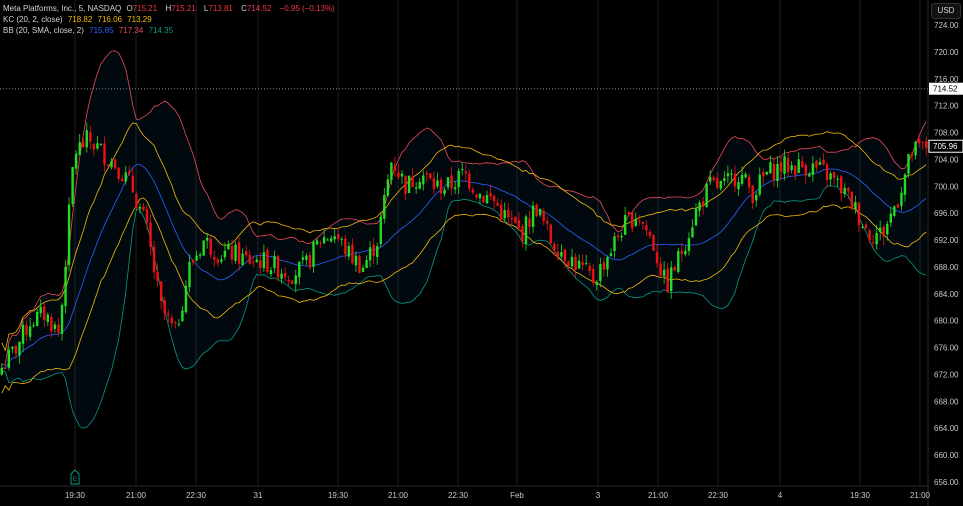 The width and height of the screenshot is (963, 506). Describe the element at coordinates (43, 30) in the screenshot. I see `bb-label: BB (20, SMA, close, 2)` at that location.